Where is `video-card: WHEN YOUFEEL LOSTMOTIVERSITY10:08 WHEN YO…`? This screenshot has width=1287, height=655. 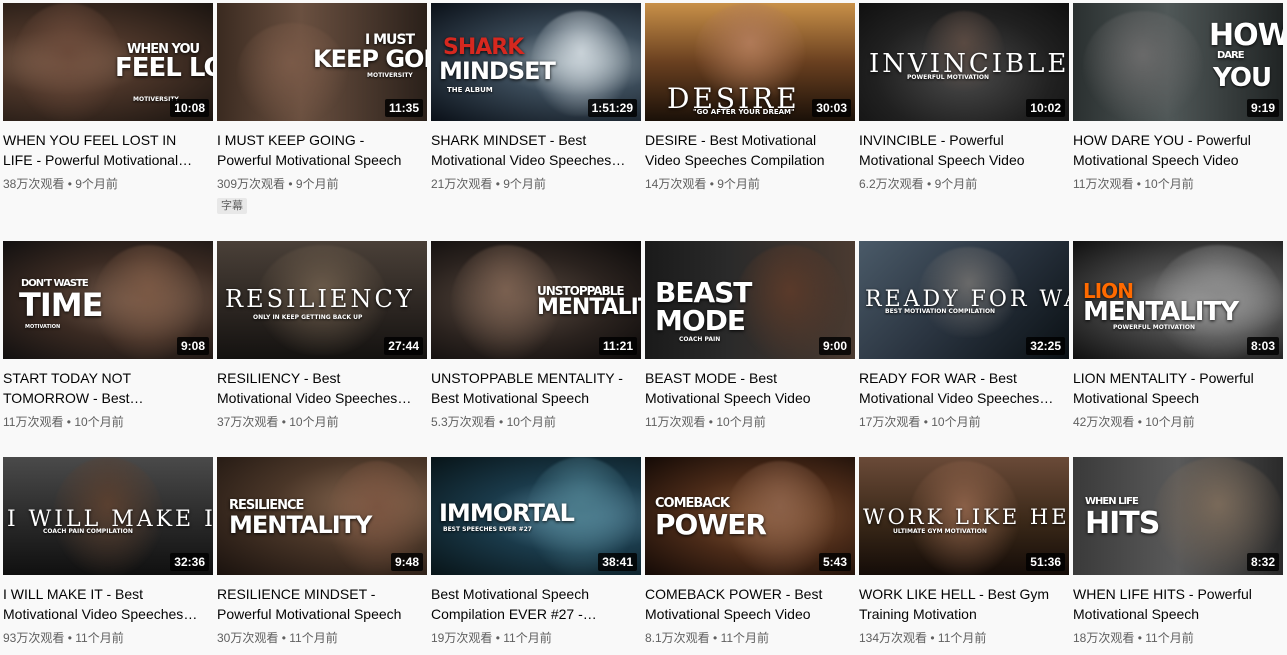
video-card: WHEN YOUFEEL LOSTMOTIVERSITY10:08 WHEN YO… is located at coordinates (108, 97).